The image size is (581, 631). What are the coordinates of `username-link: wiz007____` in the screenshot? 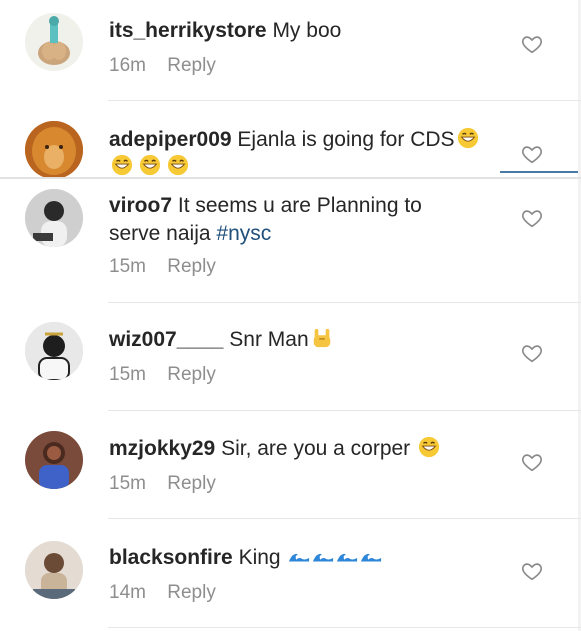 It's located at (166, 339).